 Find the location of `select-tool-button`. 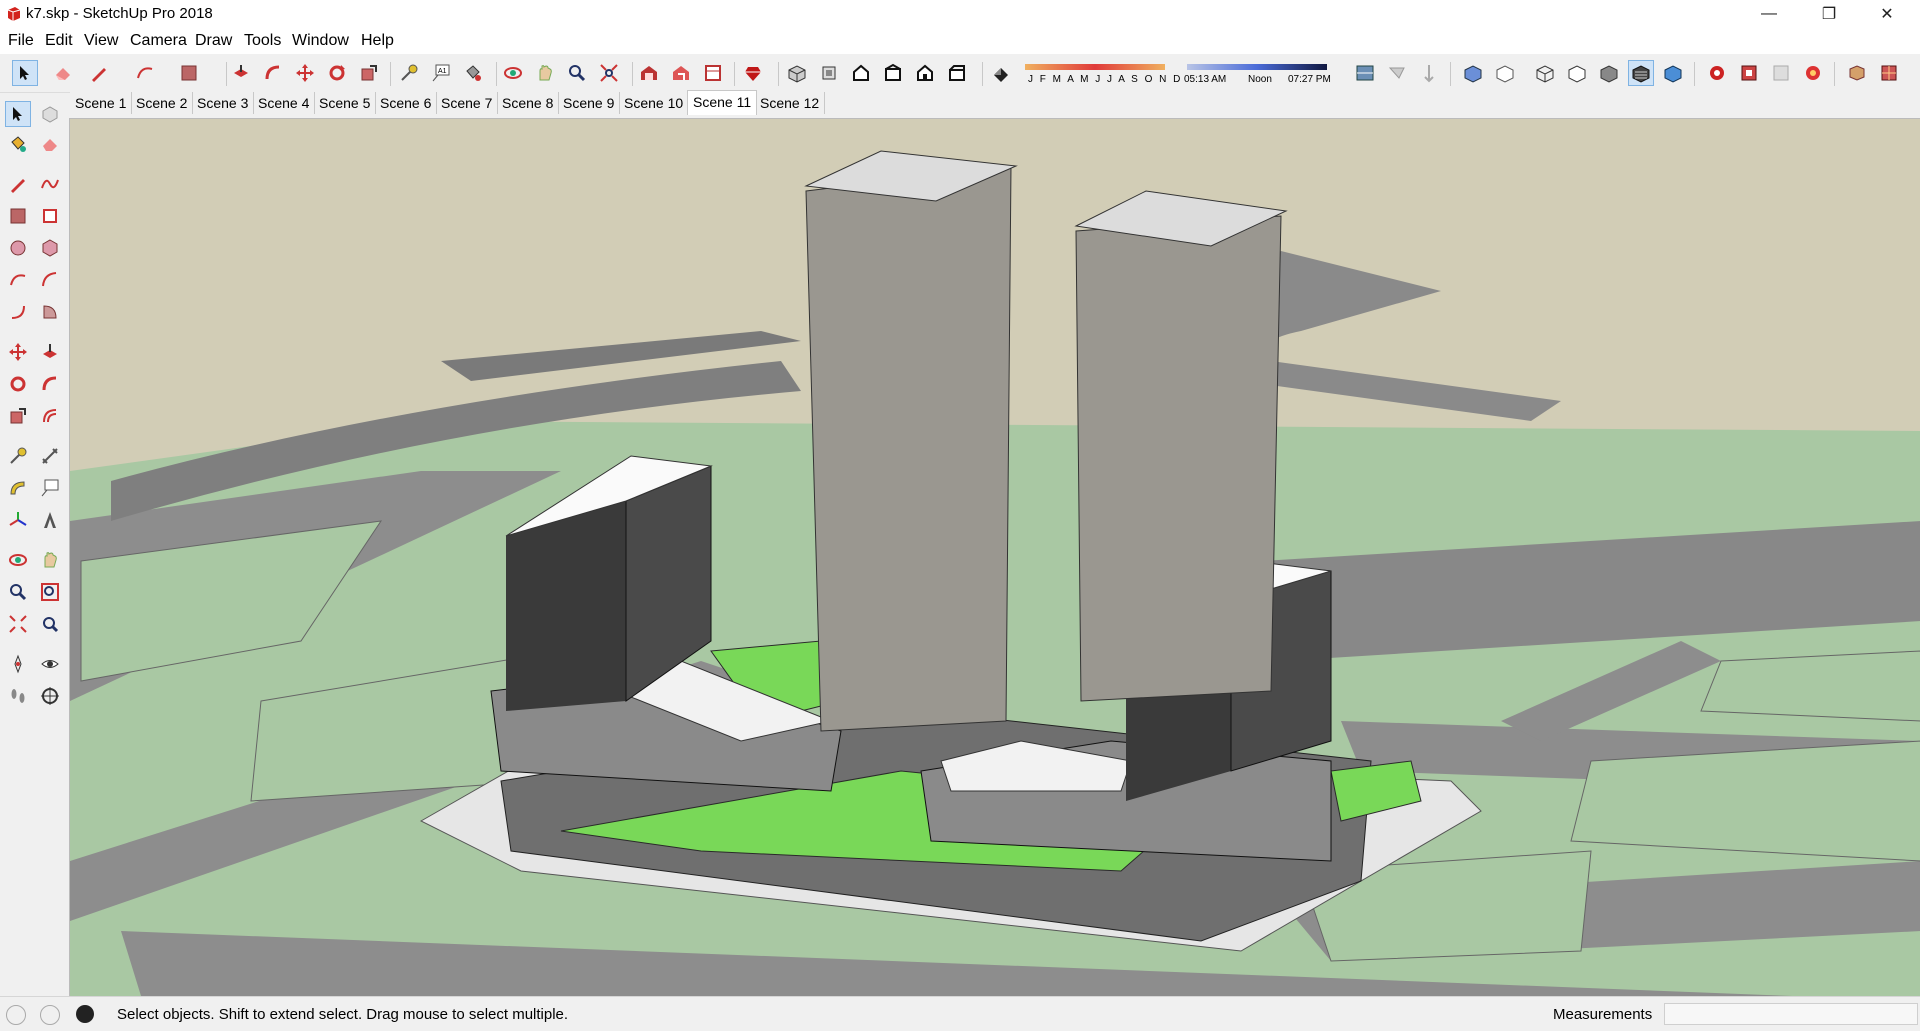

select-tool-button is located at coordinates (25, 73).